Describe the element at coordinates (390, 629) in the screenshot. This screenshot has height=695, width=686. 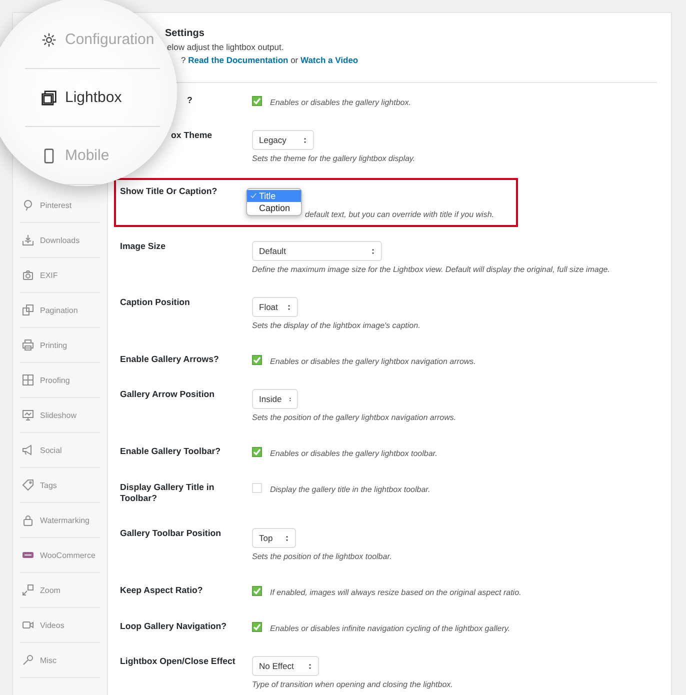
I see `setting-description: Enables or disables infinite navigation cycling of the lightbox gallery.` at that location.